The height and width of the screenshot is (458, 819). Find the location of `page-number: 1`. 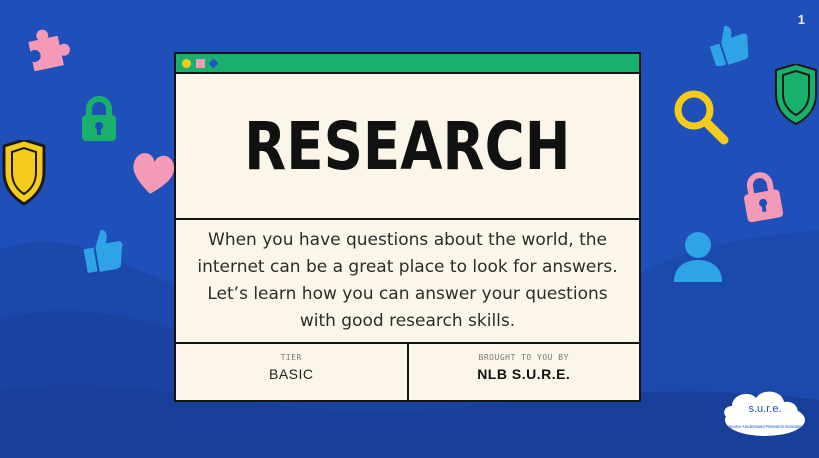

page-number: 1 is located at coordinates (801, 19).